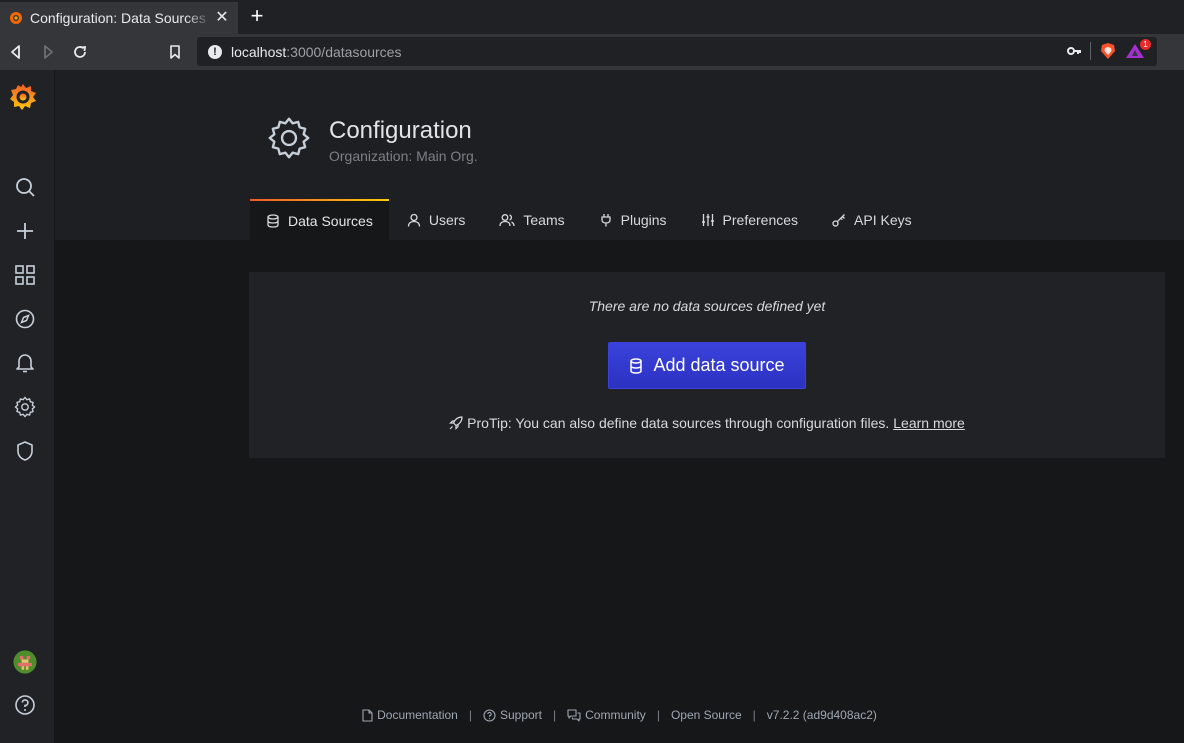 The image size is (1184, 743). What do you see at coordinates (215, 51) in the screenshot?
I see `site-info-icon: !` at bounding box center [215, 51].